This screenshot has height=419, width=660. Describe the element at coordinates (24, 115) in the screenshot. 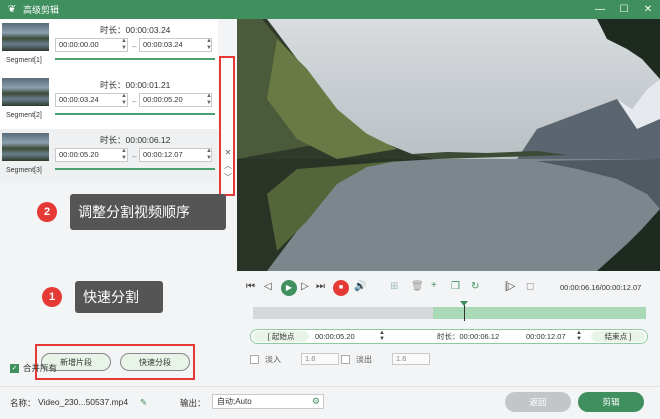

I see `segment-label: Segment[2]` at that location.